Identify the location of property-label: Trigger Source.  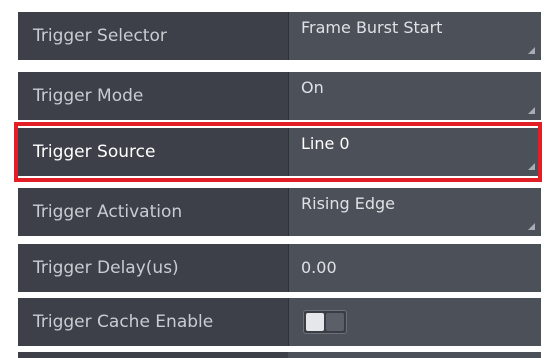
(94, 152).